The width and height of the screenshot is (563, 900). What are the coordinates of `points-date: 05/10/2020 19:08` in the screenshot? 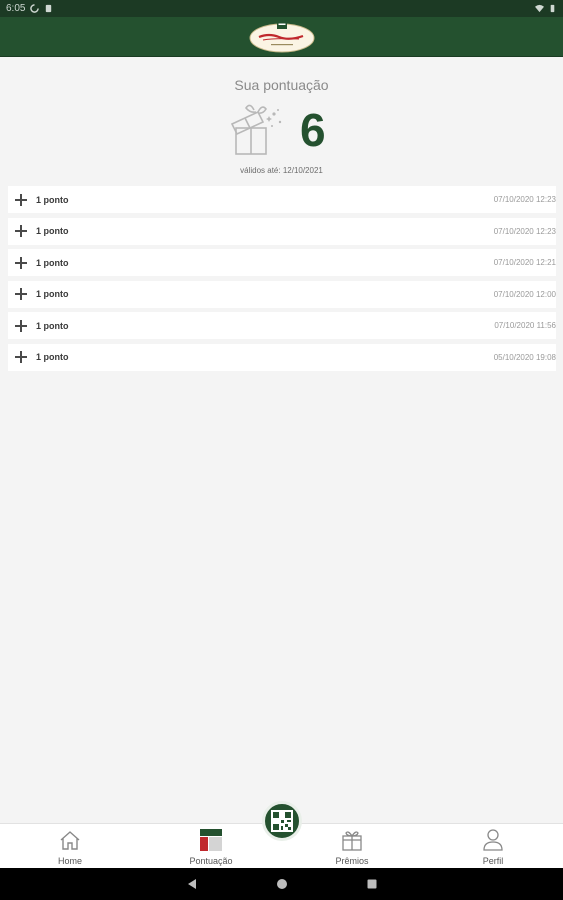 It's located at (524, 357).